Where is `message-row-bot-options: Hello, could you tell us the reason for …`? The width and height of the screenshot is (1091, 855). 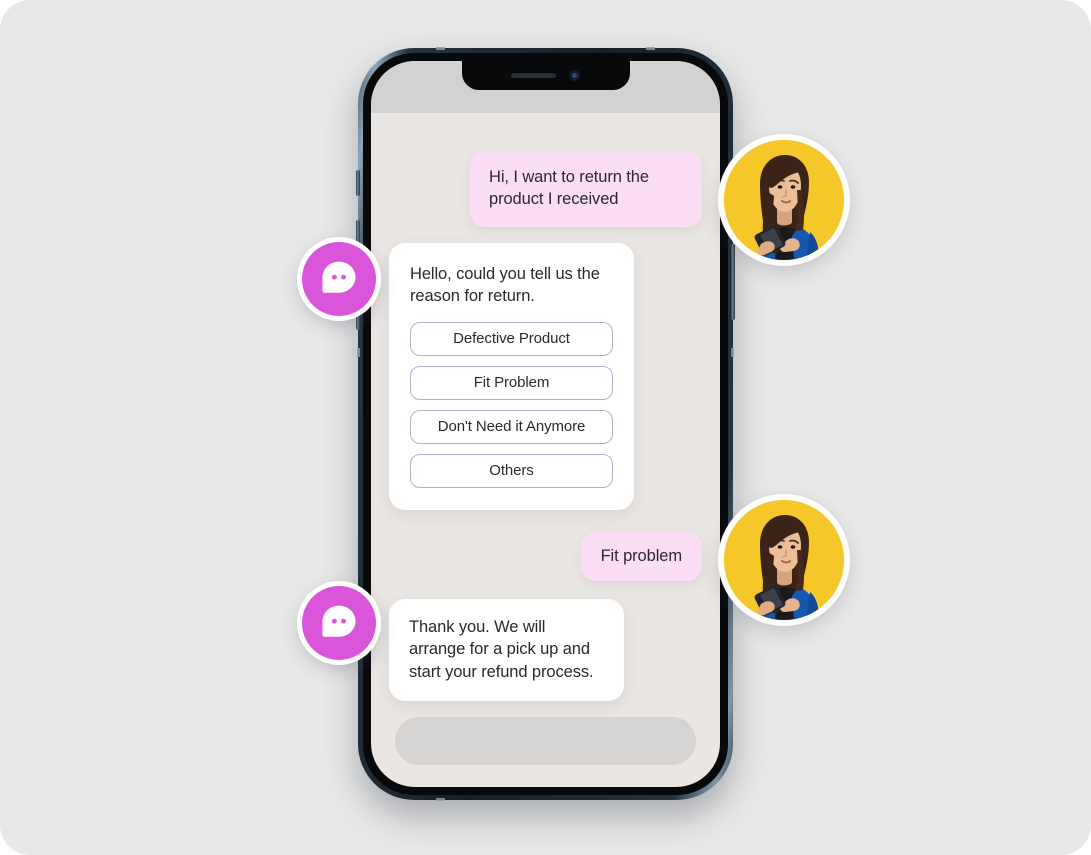 message-row-bot-options: Hello, could you tell us the reason for … is located at coordinates (545, 376).